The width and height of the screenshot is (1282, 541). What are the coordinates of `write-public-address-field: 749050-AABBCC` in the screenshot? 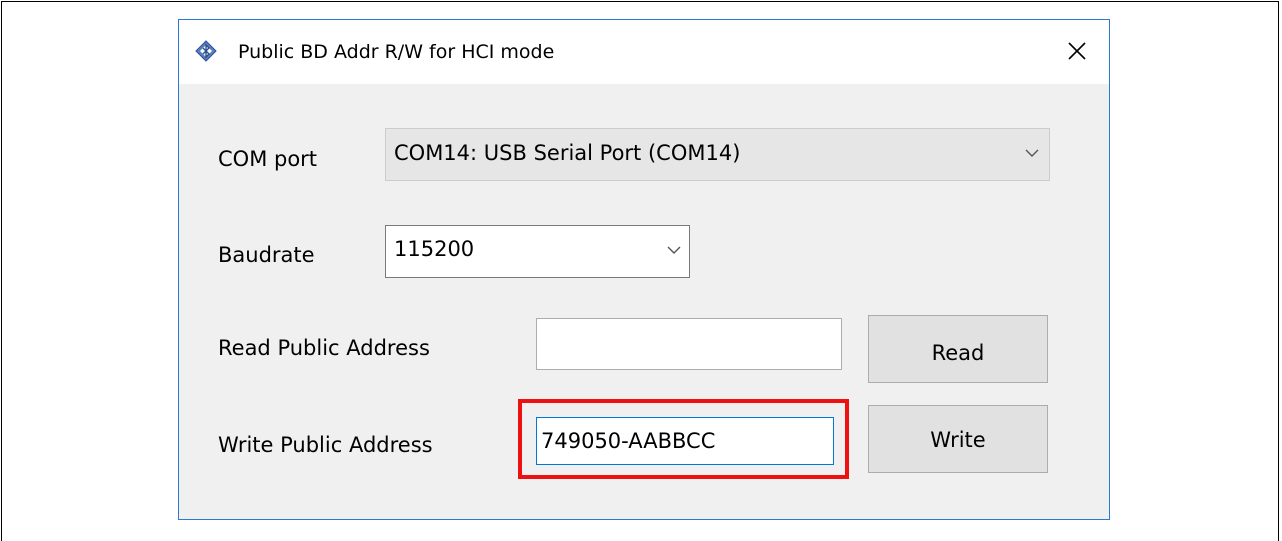 It's located at (685, 441).